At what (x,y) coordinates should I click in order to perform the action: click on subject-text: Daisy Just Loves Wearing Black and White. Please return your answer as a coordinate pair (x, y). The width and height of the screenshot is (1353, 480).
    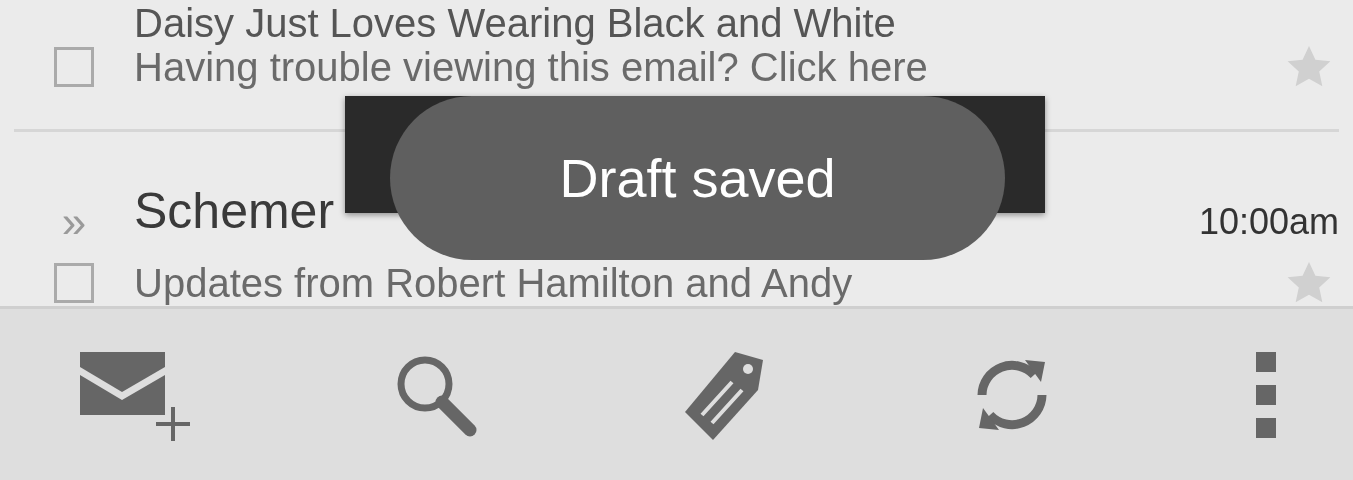
    Looking at the image, I should click on (515, 23).